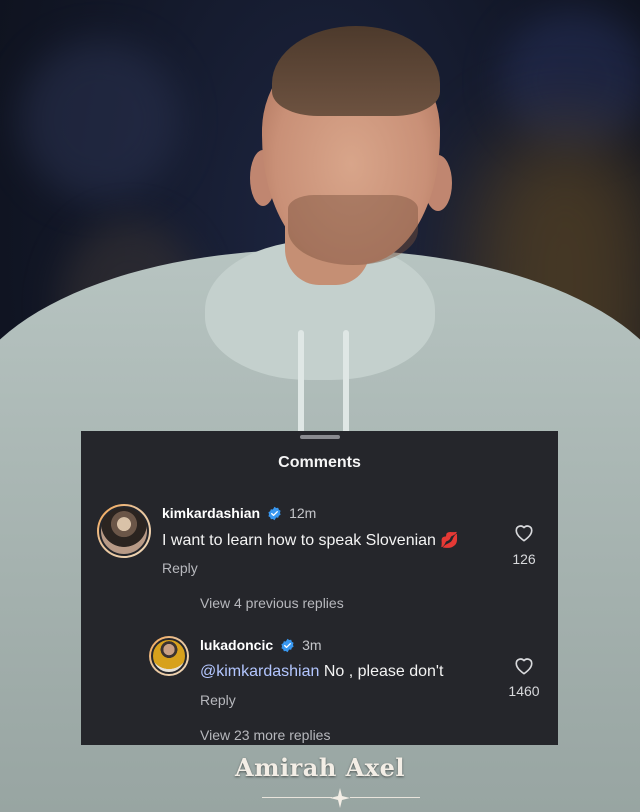 This screenshot has width=640, height=812. What do you see at coordinates (310, 540) in the screenshot?
I see `comment-text: I want to learn how to speak Slovenian 💋` at bounding box center [310, 540].